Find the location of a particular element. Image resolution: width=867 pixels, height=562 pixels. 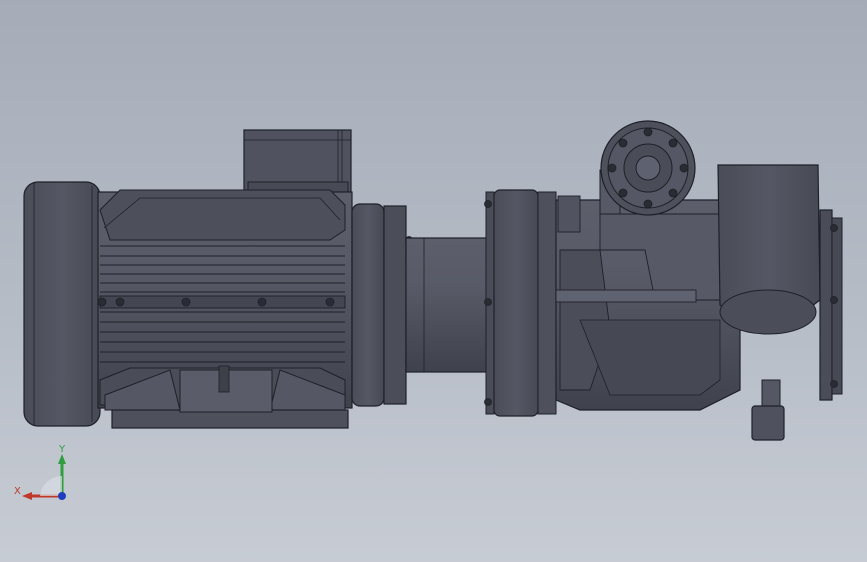

terminal-box is located at coordinates (297, 163).